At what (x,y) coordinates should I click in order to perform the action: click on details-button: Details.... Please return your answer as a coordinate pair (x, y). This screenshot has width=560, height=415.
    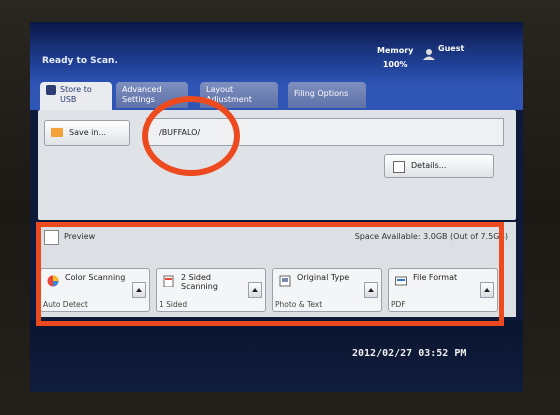
    Looking at the image, I should click on (439, 166).